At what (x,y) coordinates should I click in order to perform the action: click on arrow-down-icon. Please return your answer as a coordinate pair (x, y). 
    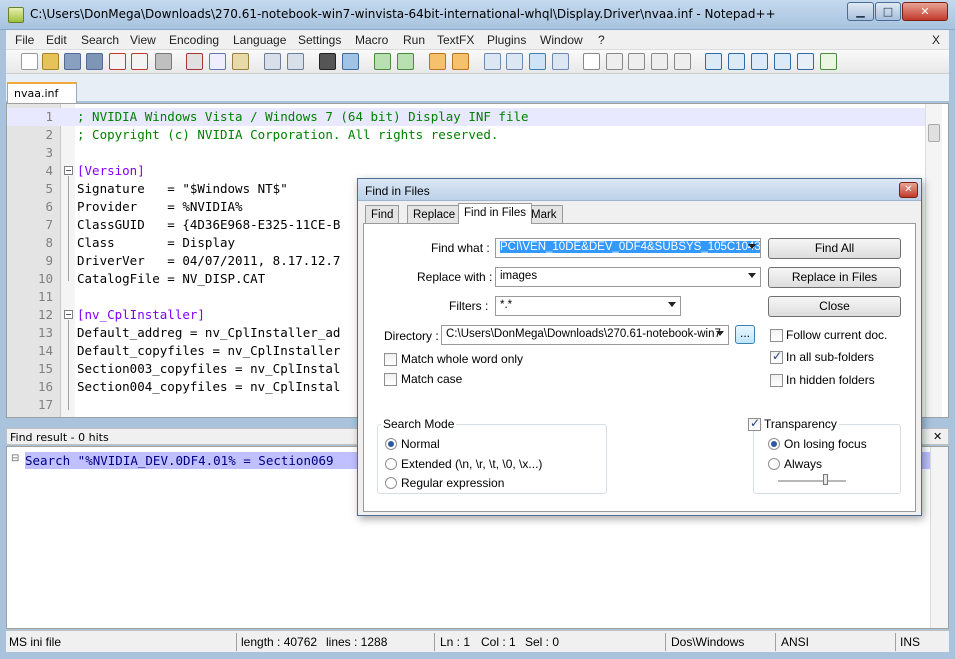
    Looking at the image, I should click on (759, 61).